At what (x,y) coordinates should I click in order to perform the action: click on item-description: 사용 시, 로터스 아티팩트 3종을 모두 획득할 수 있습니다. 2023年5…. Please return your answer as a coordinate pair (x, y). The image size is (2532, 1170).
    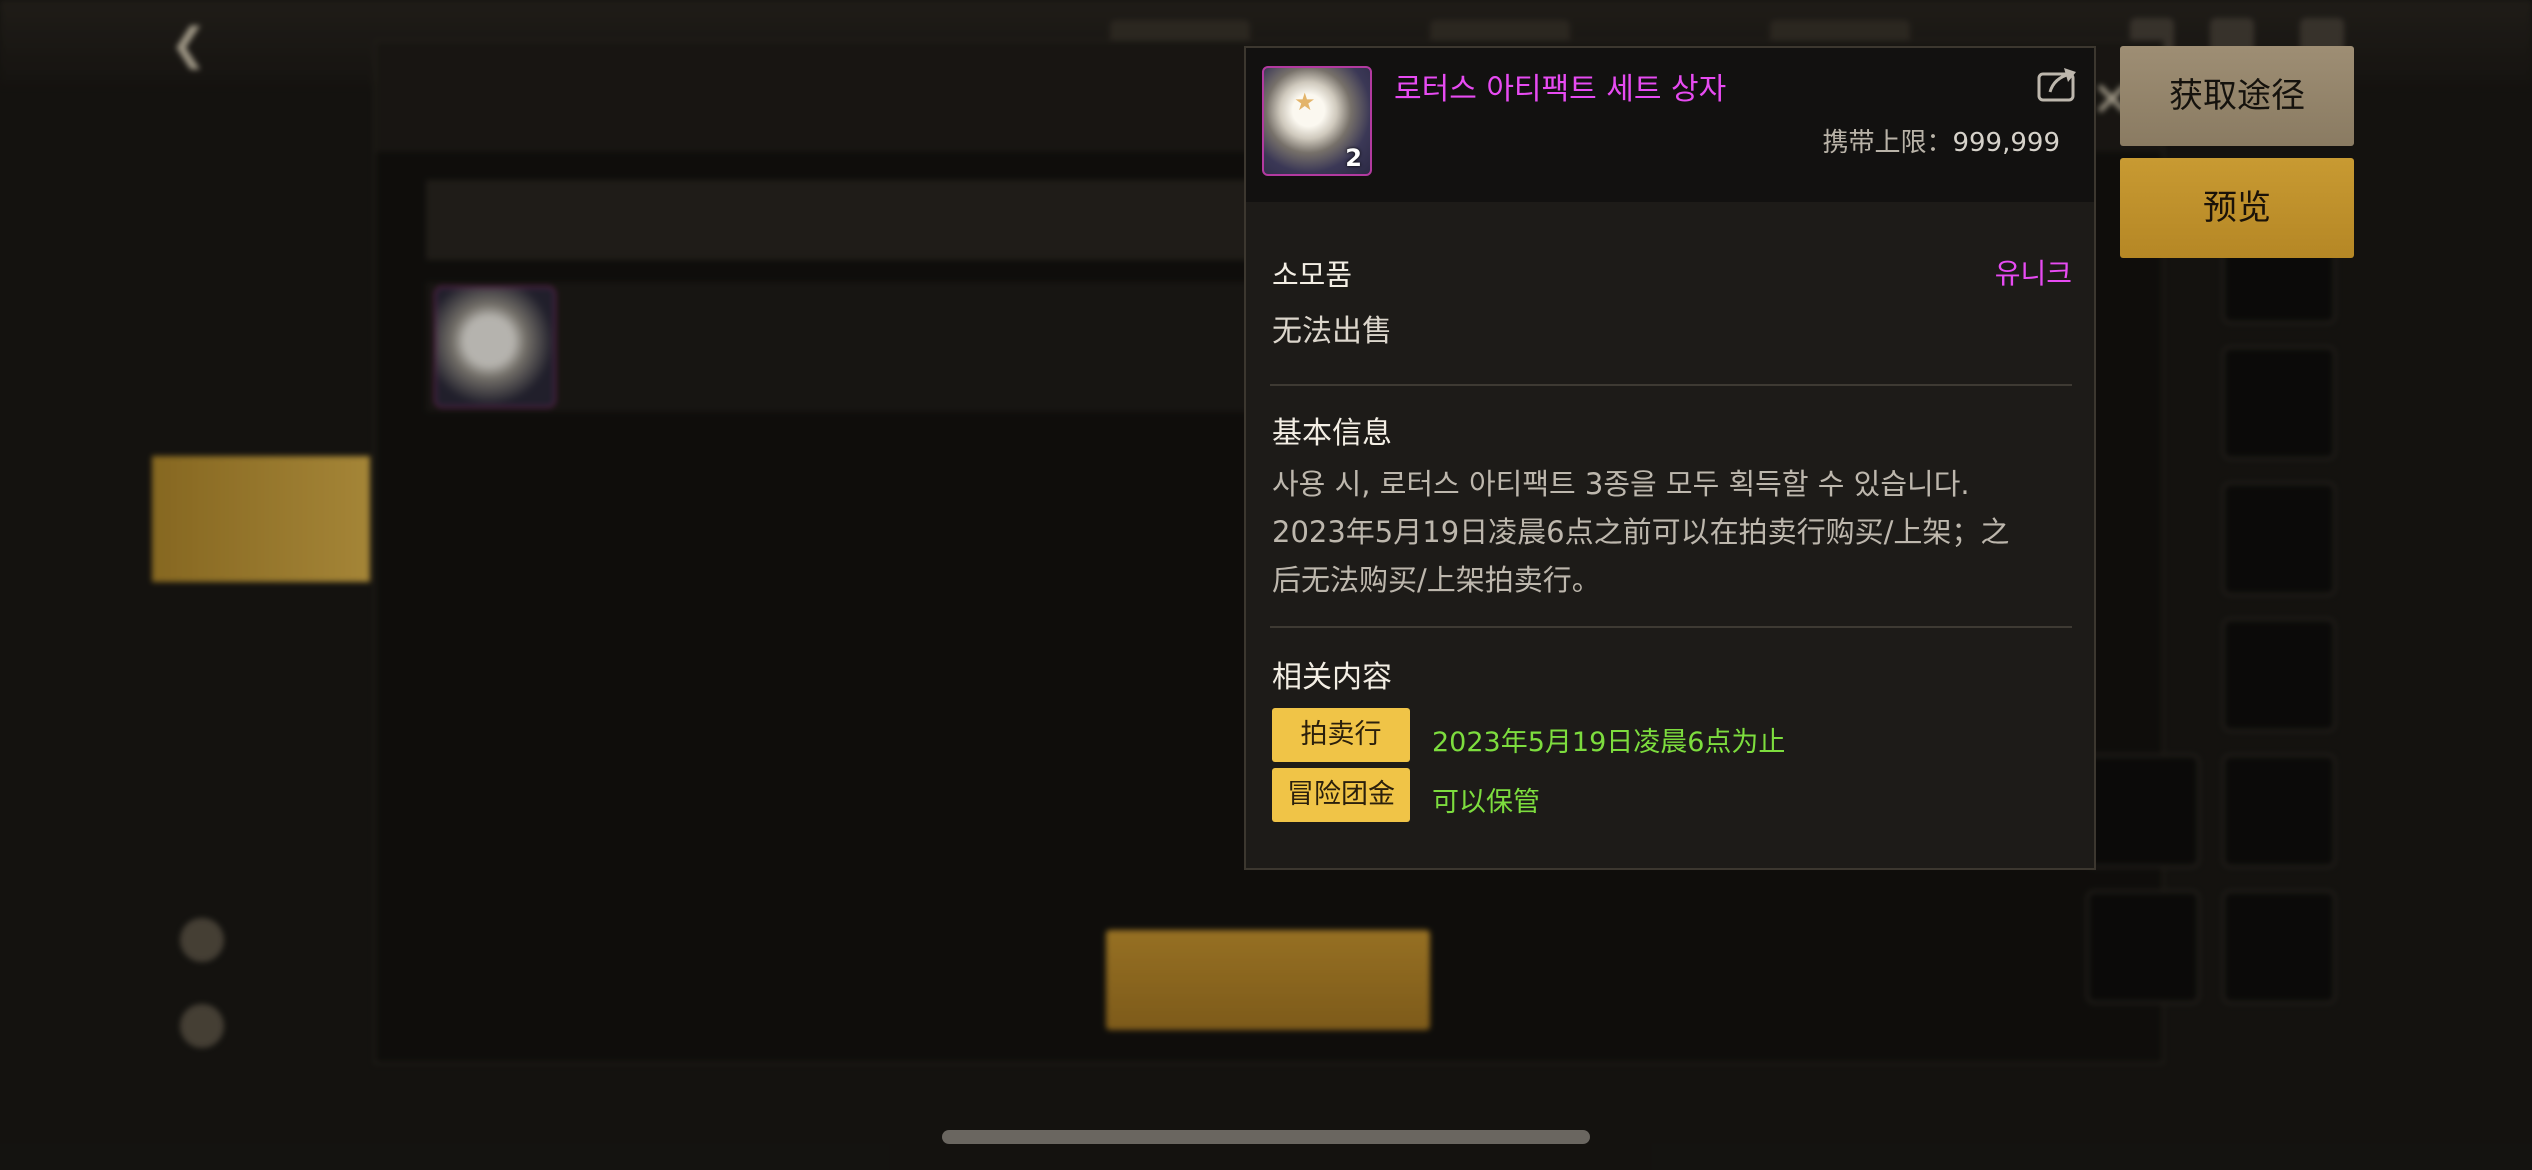
    Looking at the image, I should click on (1672, 532).